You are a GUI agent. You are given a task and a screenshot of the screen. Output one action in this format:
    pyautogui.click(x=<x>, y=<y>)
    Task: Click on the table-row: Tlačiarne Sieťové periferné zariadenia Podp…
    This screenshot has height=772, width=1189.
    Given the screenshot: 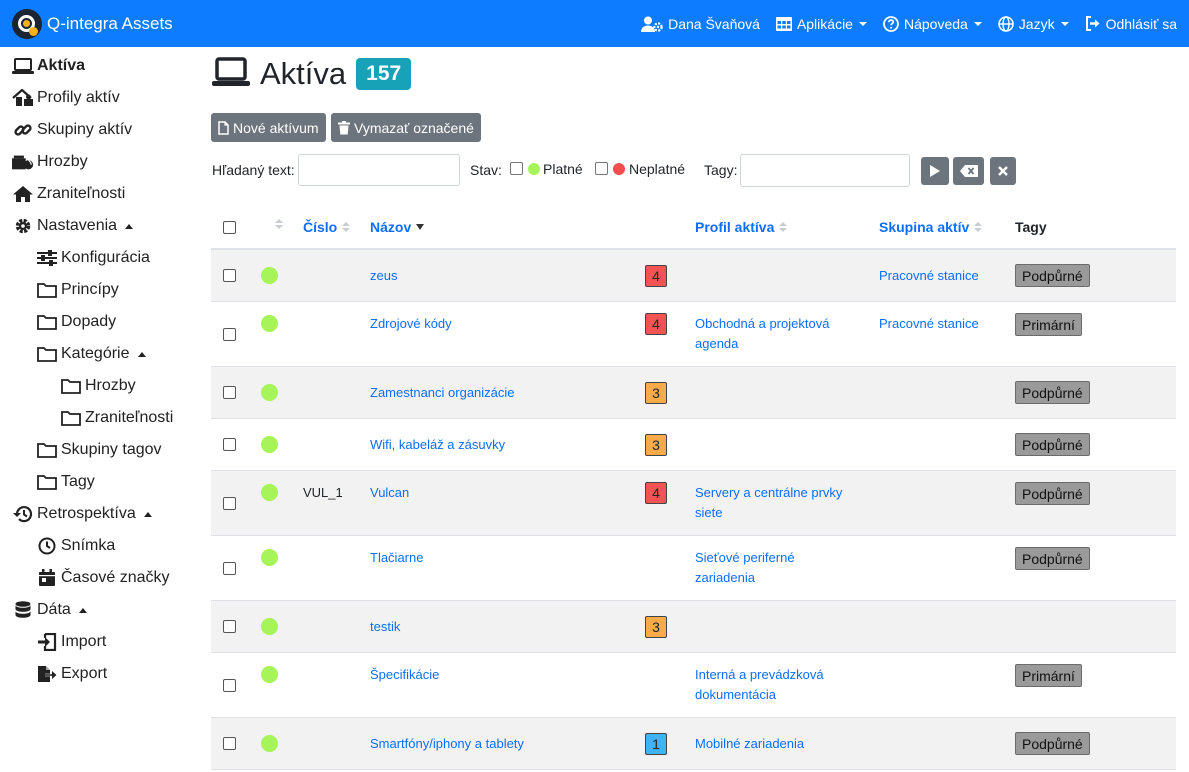 What is the action you would take?
    pyautogui.click(x=693, y=568)
    